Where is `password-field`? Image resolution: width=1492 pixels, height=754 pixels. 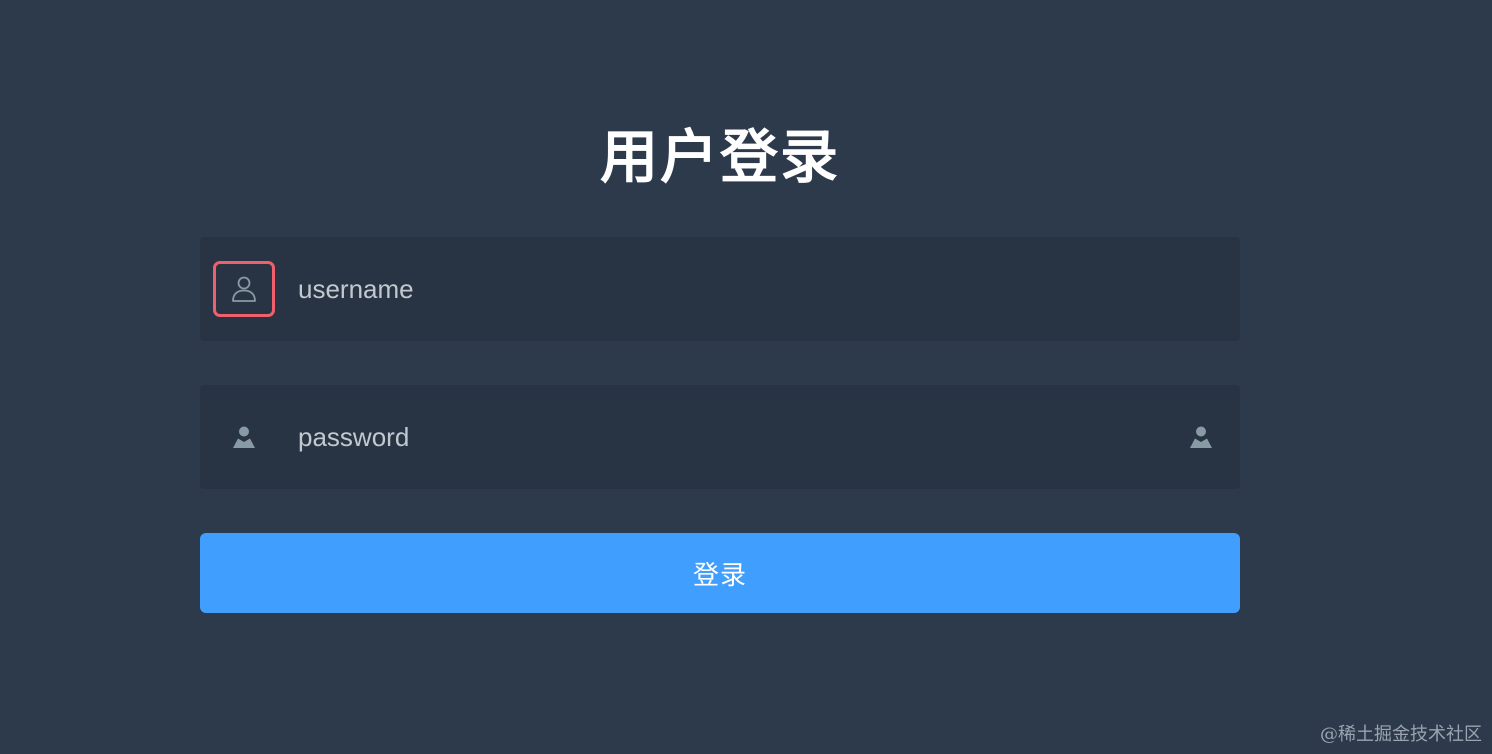
password-field is located at coordinates (720, 437).